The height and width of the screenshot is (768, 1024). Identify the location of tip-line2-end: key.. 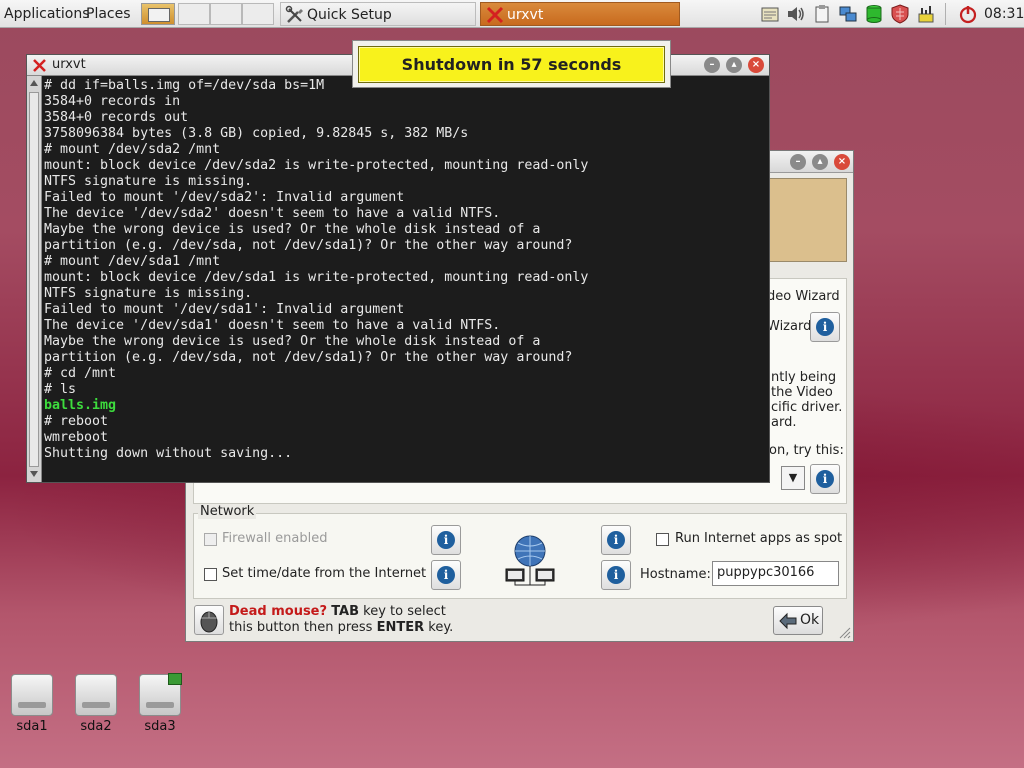
(441, 627).